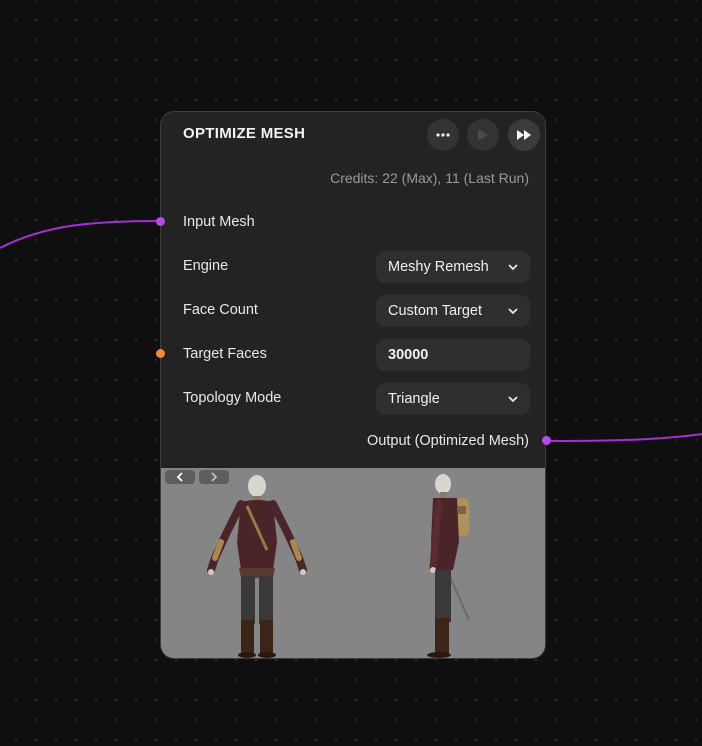 Image resolution: width=702 pixels, height=746 pixels. What do you see at coordinates (160, 353) in the screenshot?
I see `target-faces-port` at bounding box center [160, 353].